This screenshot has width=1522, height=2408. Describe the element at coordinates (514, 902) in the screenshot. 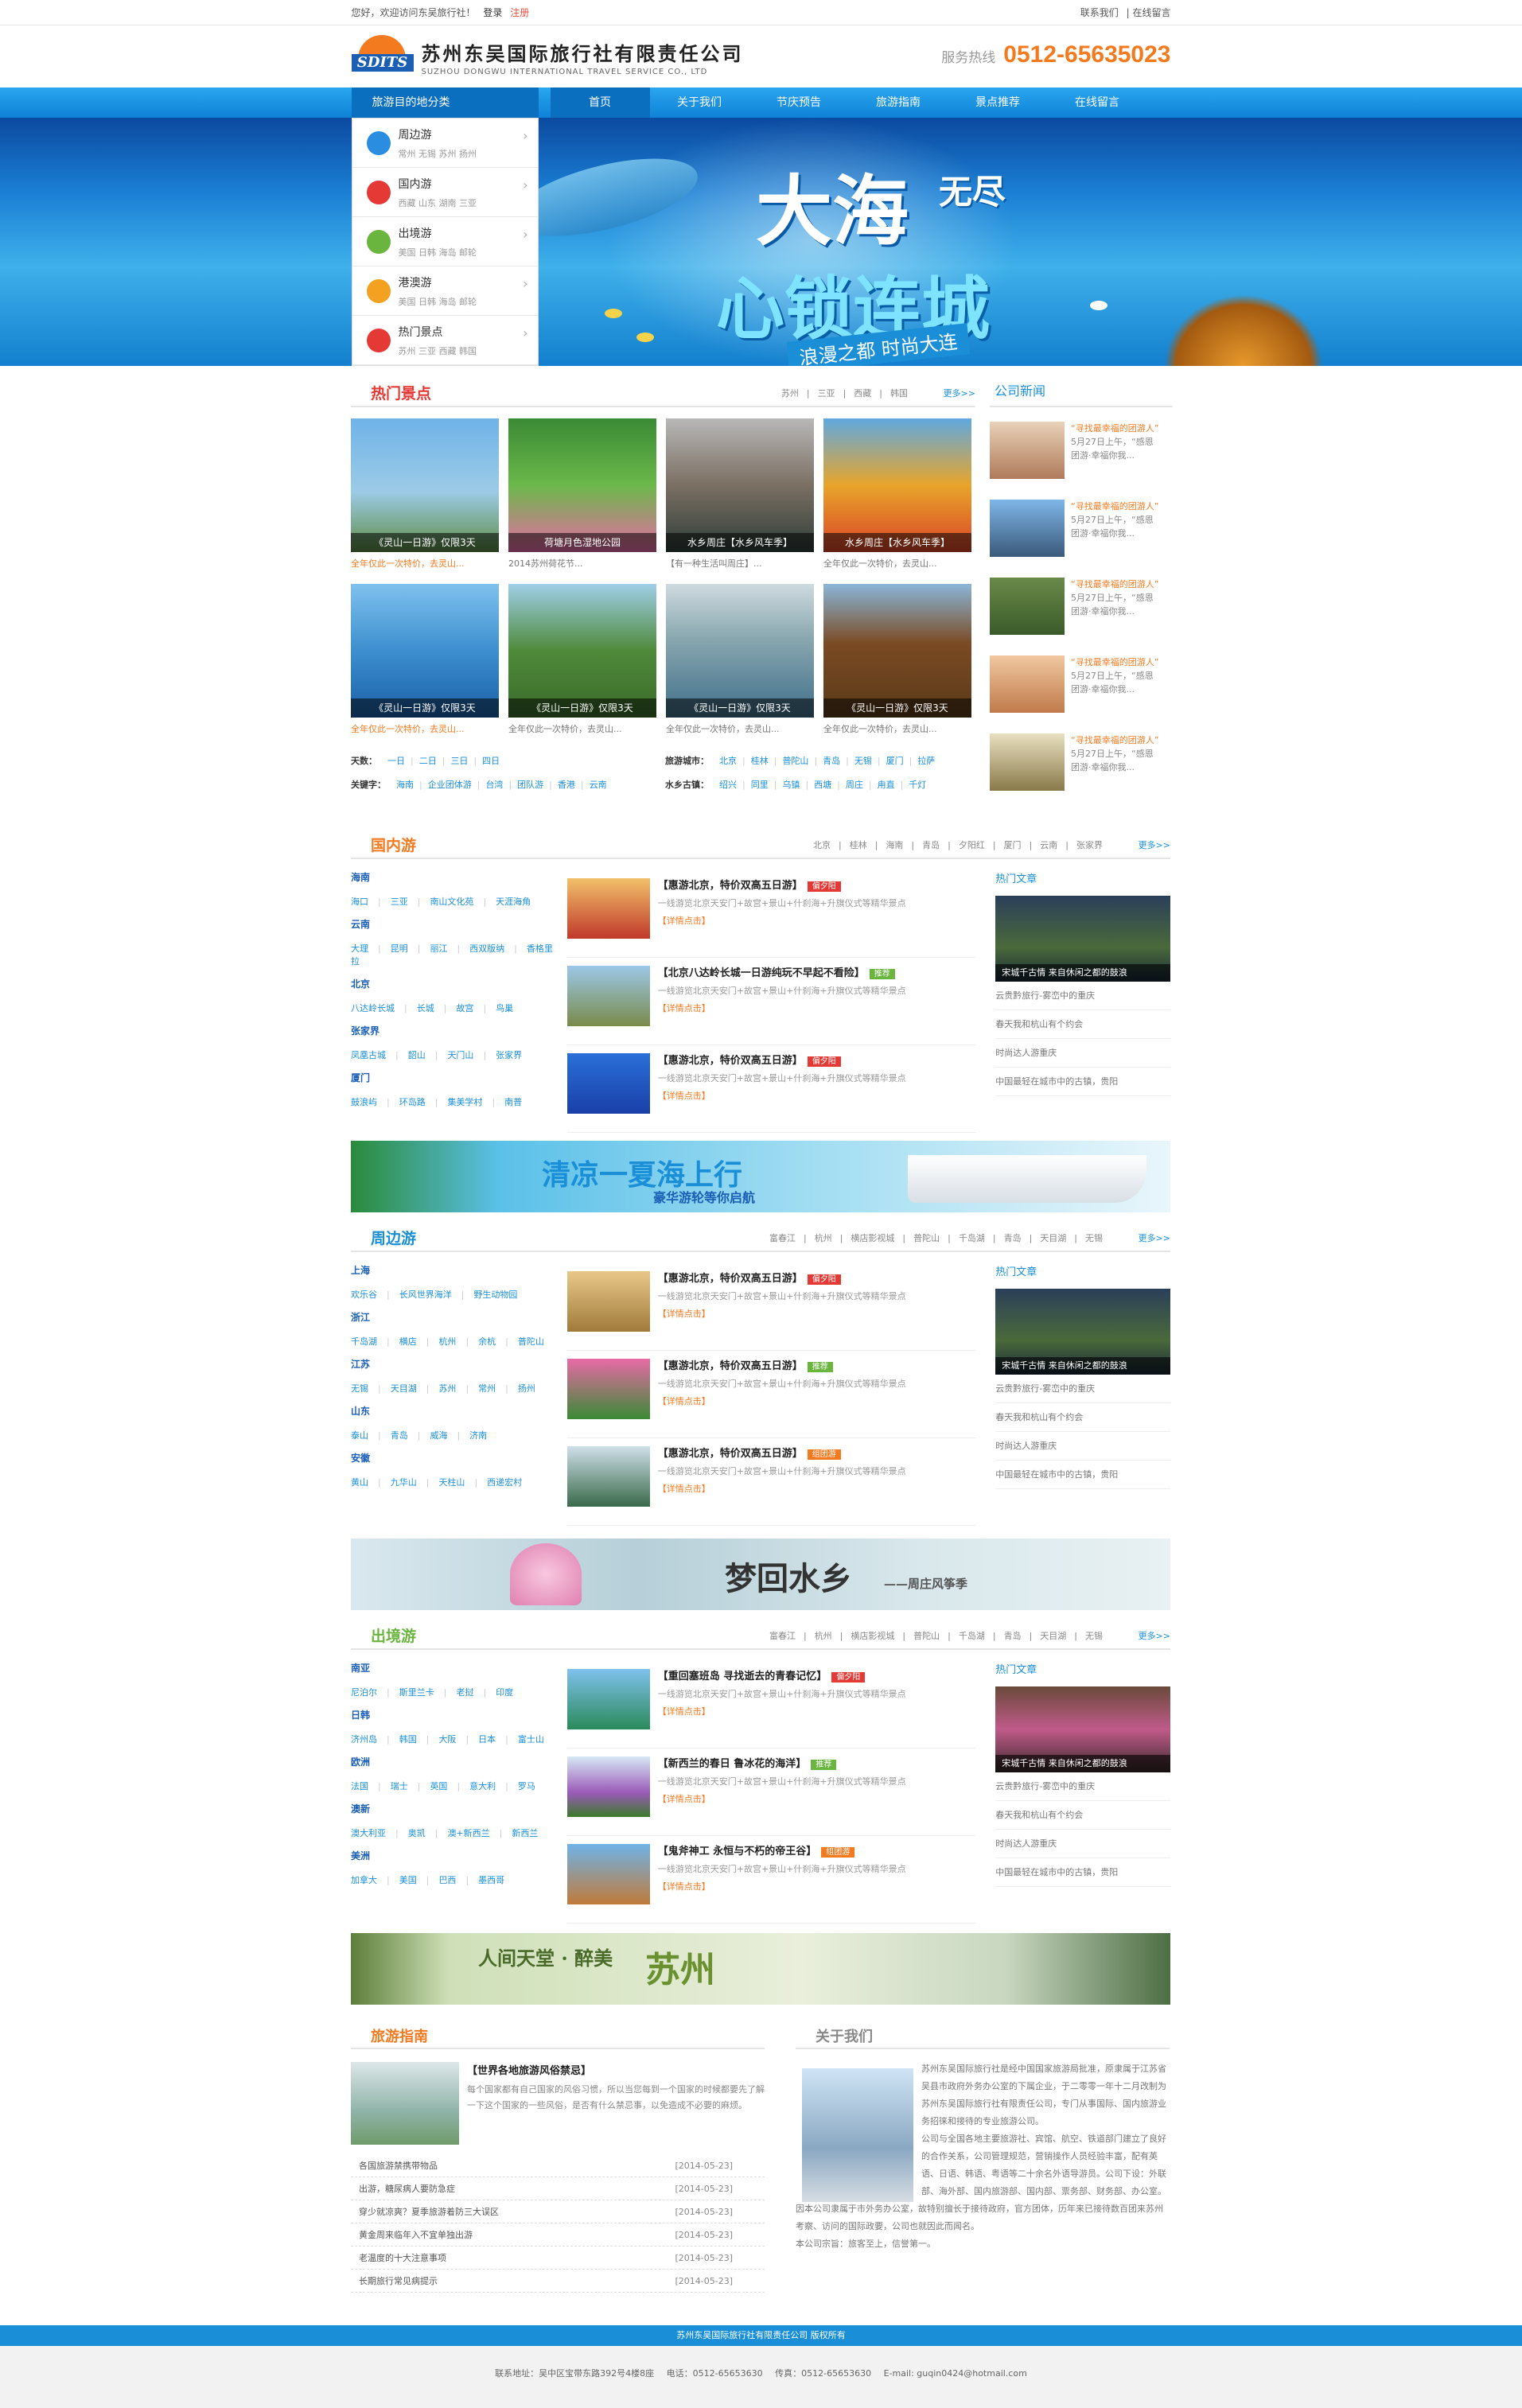

I see `region-link: 天涯海角` at that location.